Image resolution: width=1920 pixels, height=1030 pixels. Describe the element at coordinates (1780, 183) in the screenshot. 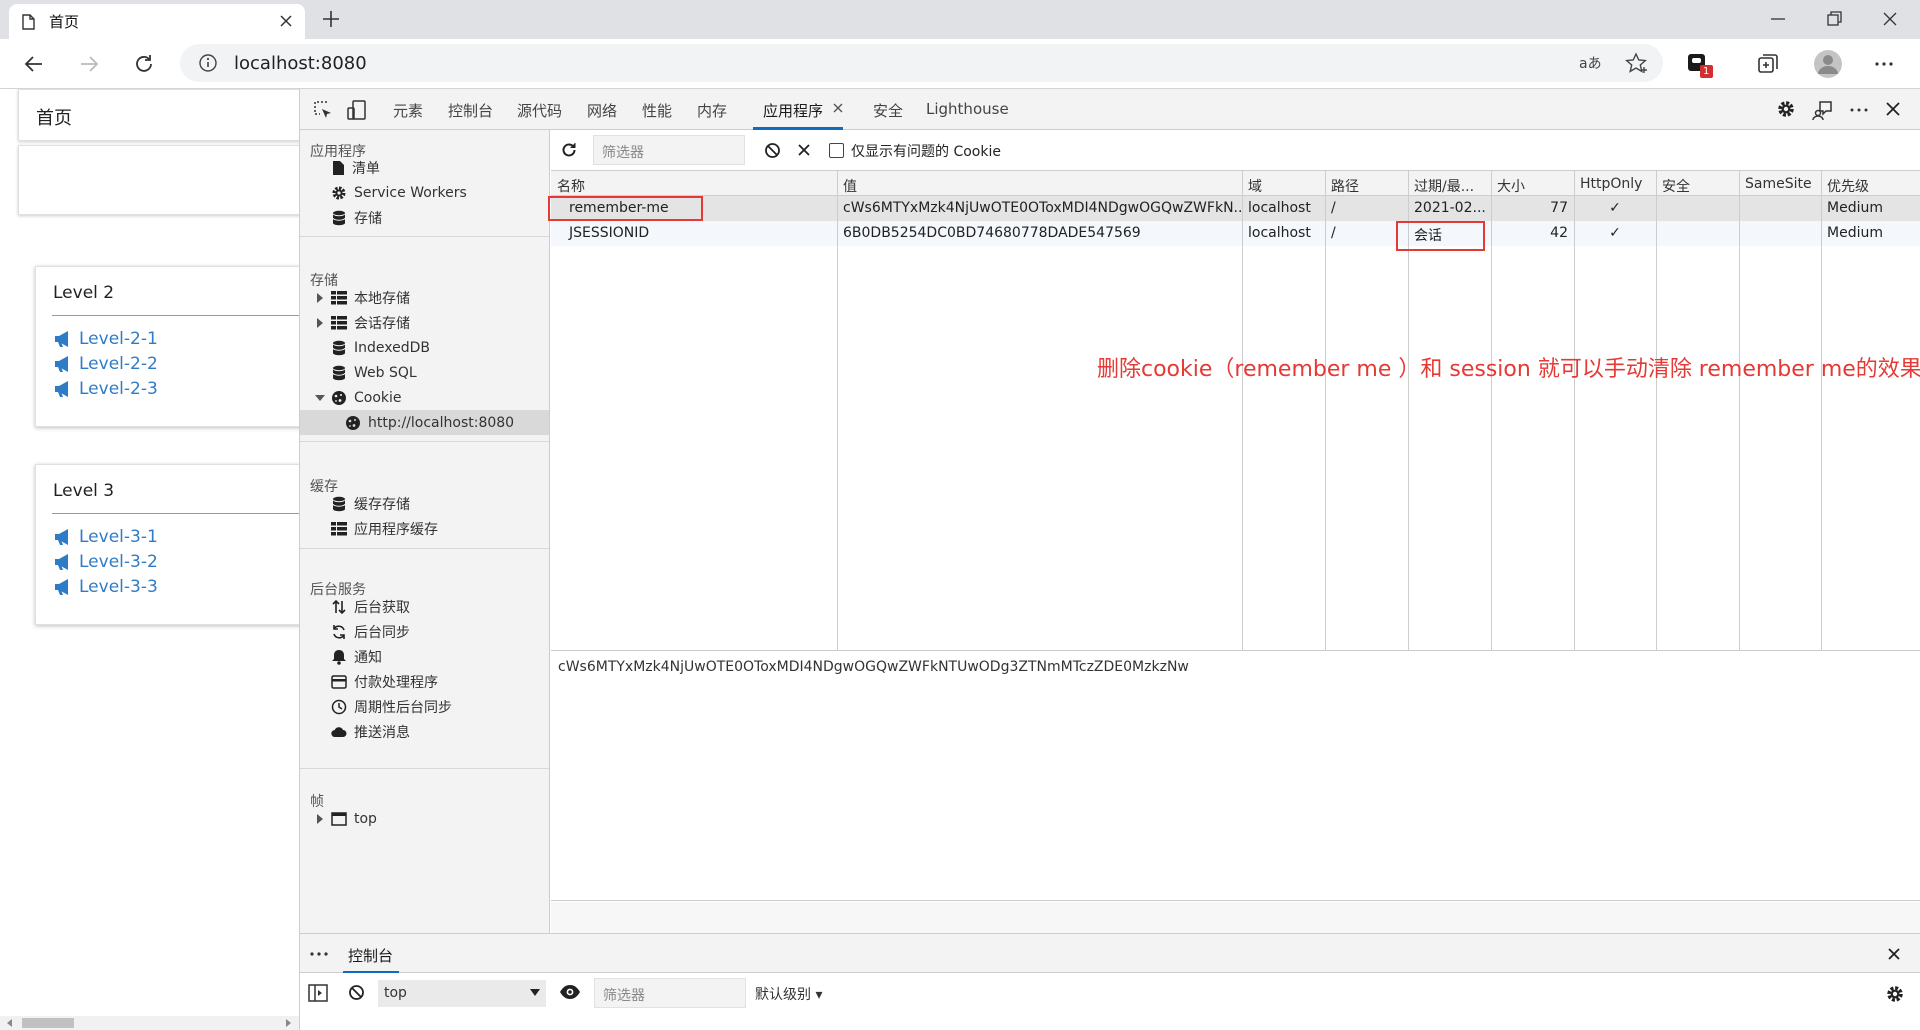

I see `column-header: SameSite` at that location.